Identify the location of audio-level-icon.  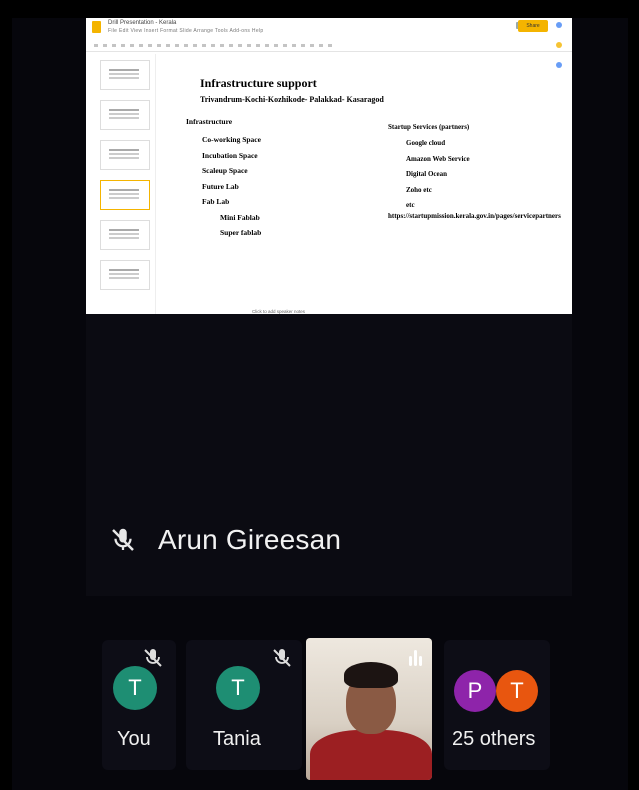
(415, 658).